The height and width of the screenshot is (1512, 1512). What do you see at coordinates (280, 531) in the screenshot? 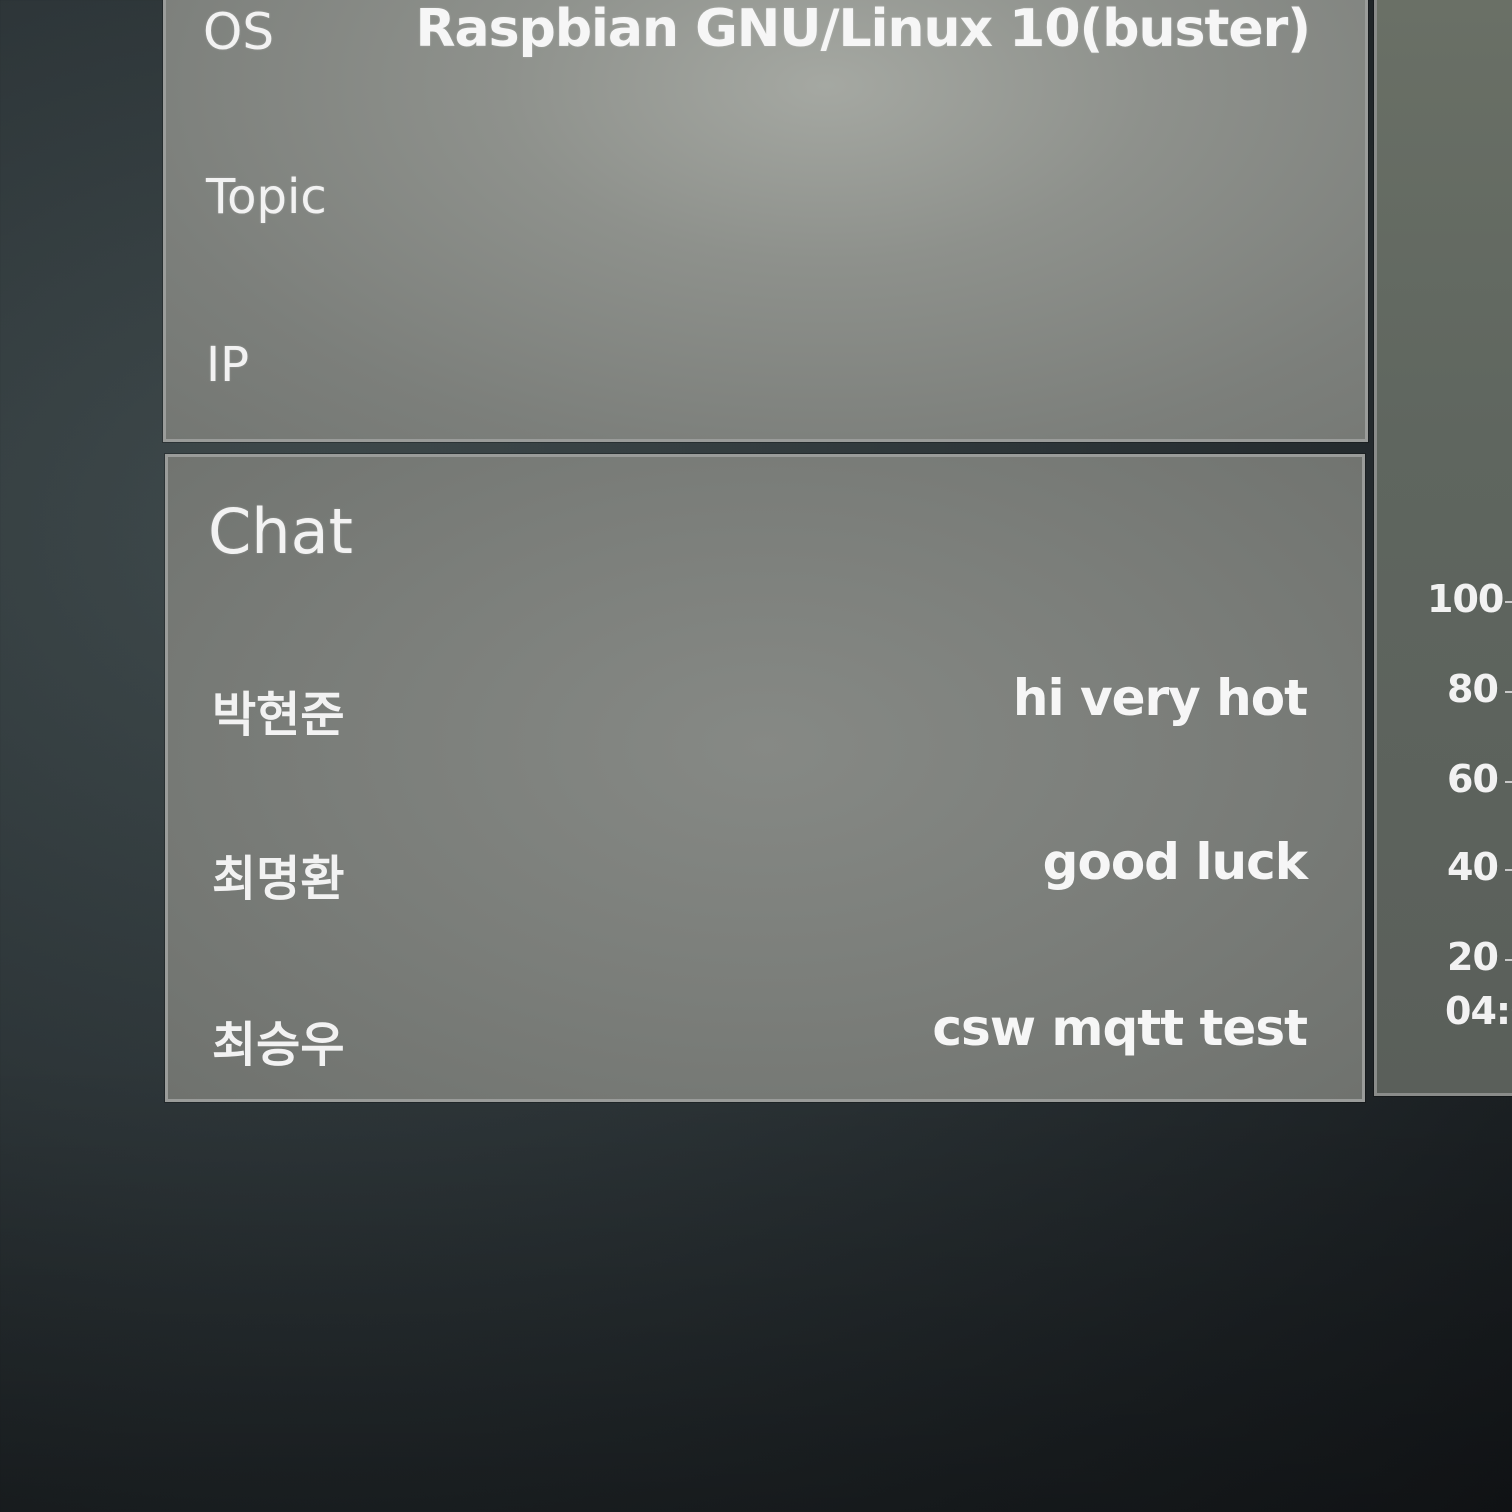
I see `chat-title: Chat` at bounding box center [280, 531].